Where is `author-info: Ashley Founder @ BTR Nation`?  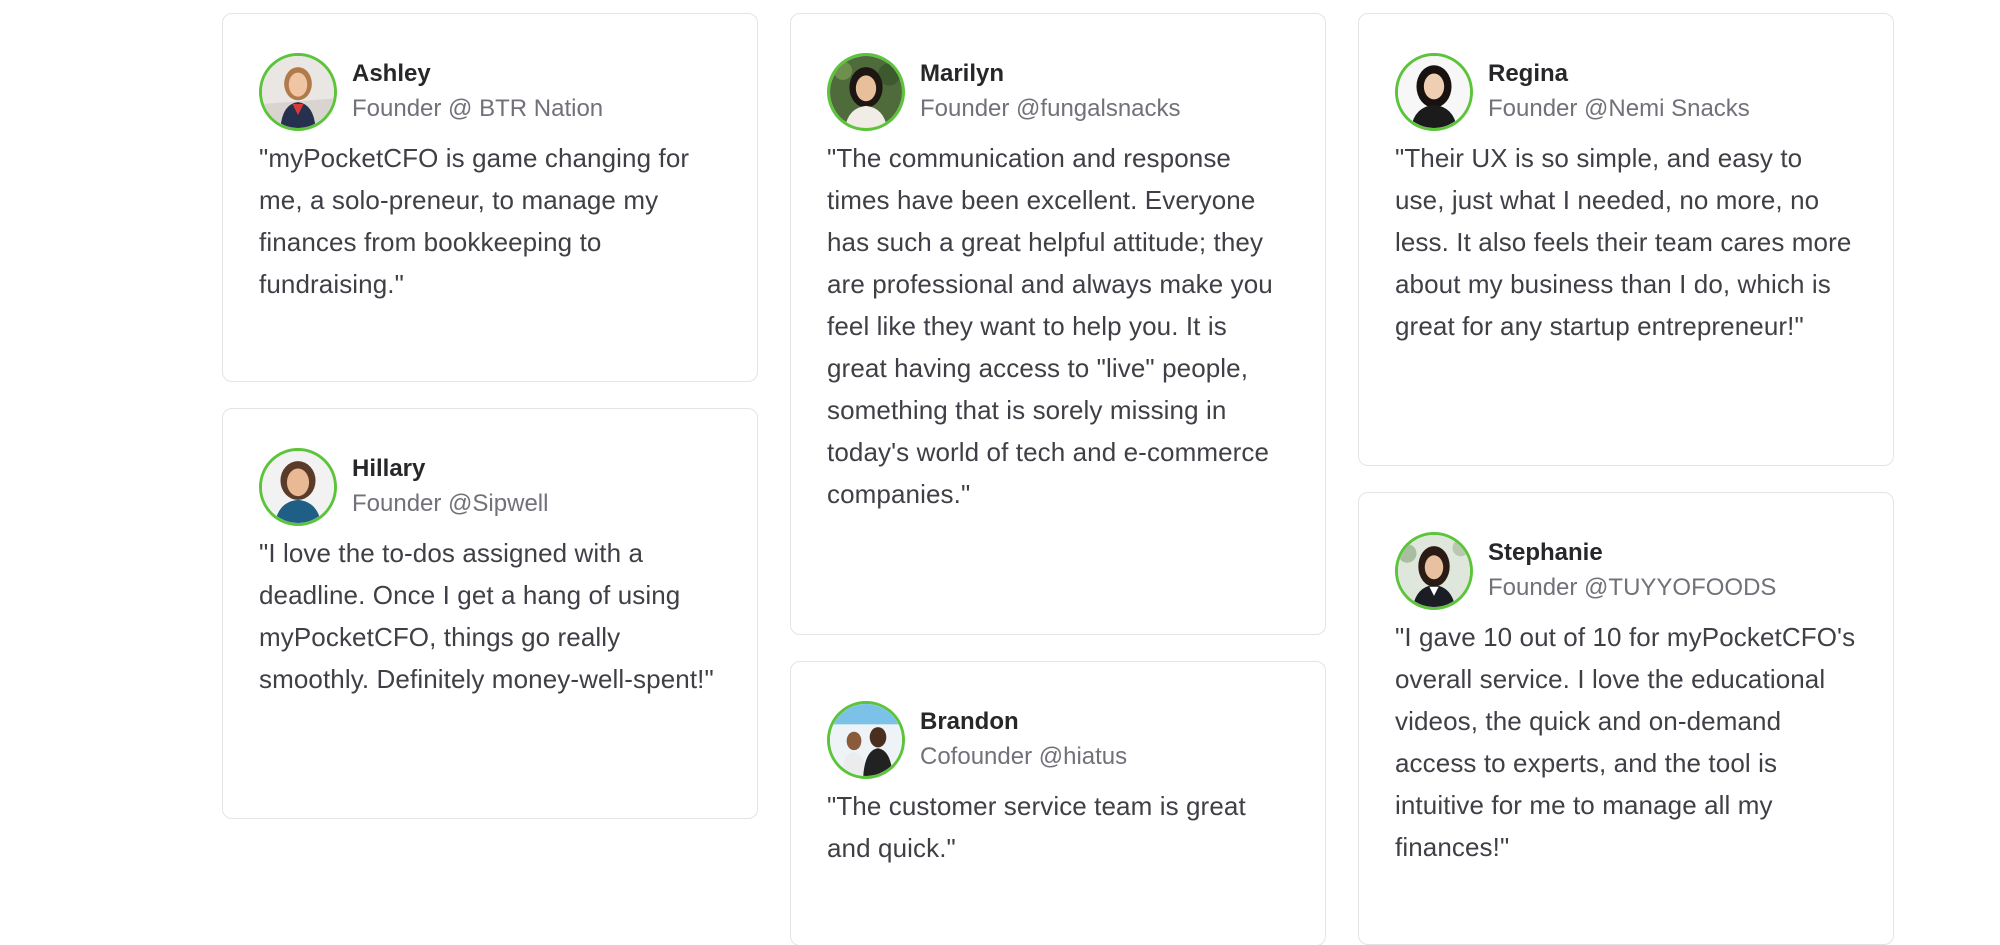
author-info: Ashley Founder @ BTR Nation is located at coordinates (477, 92).